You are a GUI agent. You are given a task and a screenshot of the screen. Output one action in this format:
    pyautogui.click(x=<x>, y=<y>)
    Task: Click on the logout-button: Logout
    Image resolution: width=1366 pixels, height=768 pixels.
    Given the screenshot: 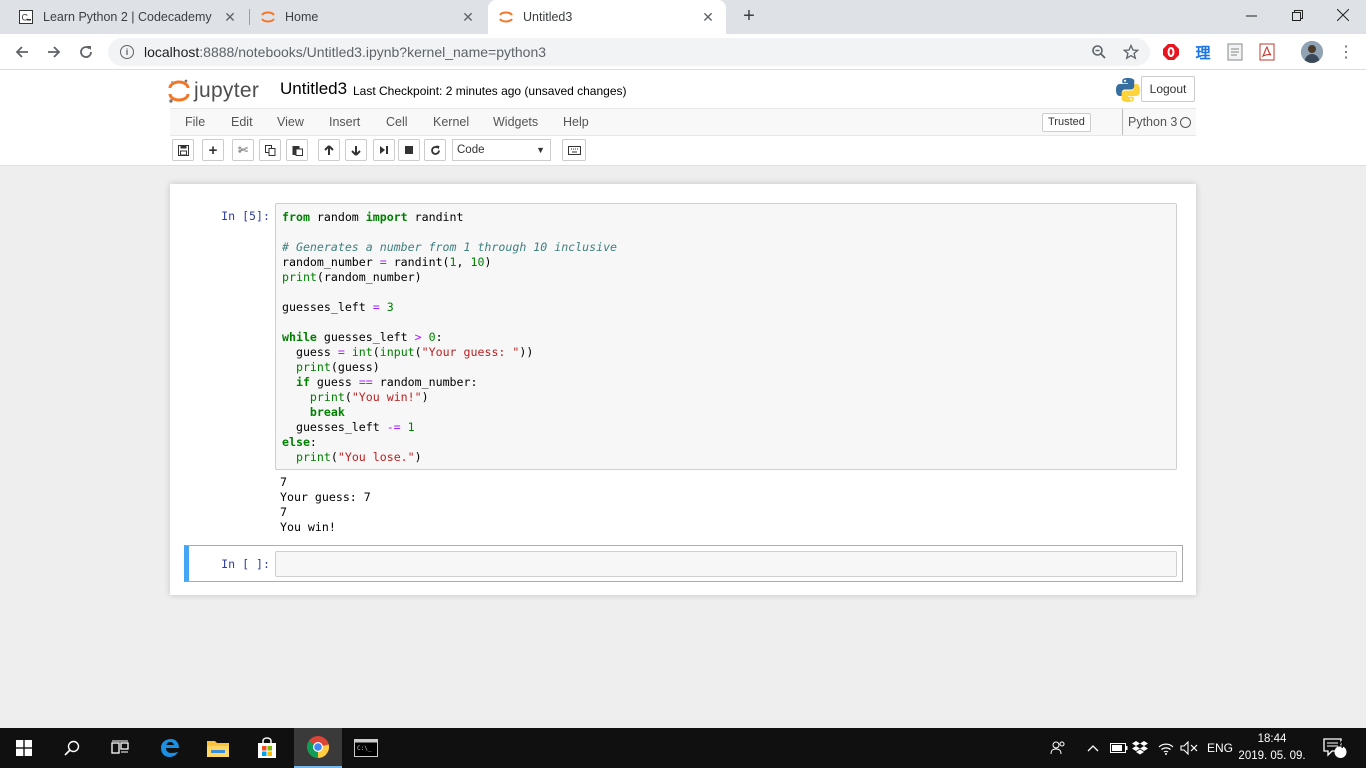 What is the action you would take?
    pyautogui.click(x=1168, y=89)
    